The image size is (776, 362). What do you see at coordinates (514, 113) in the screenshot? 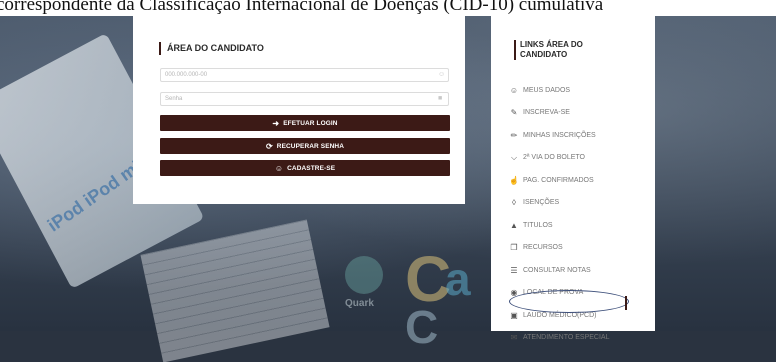
I see `pencil-icon: ✎` at bounding box center [514, 113].